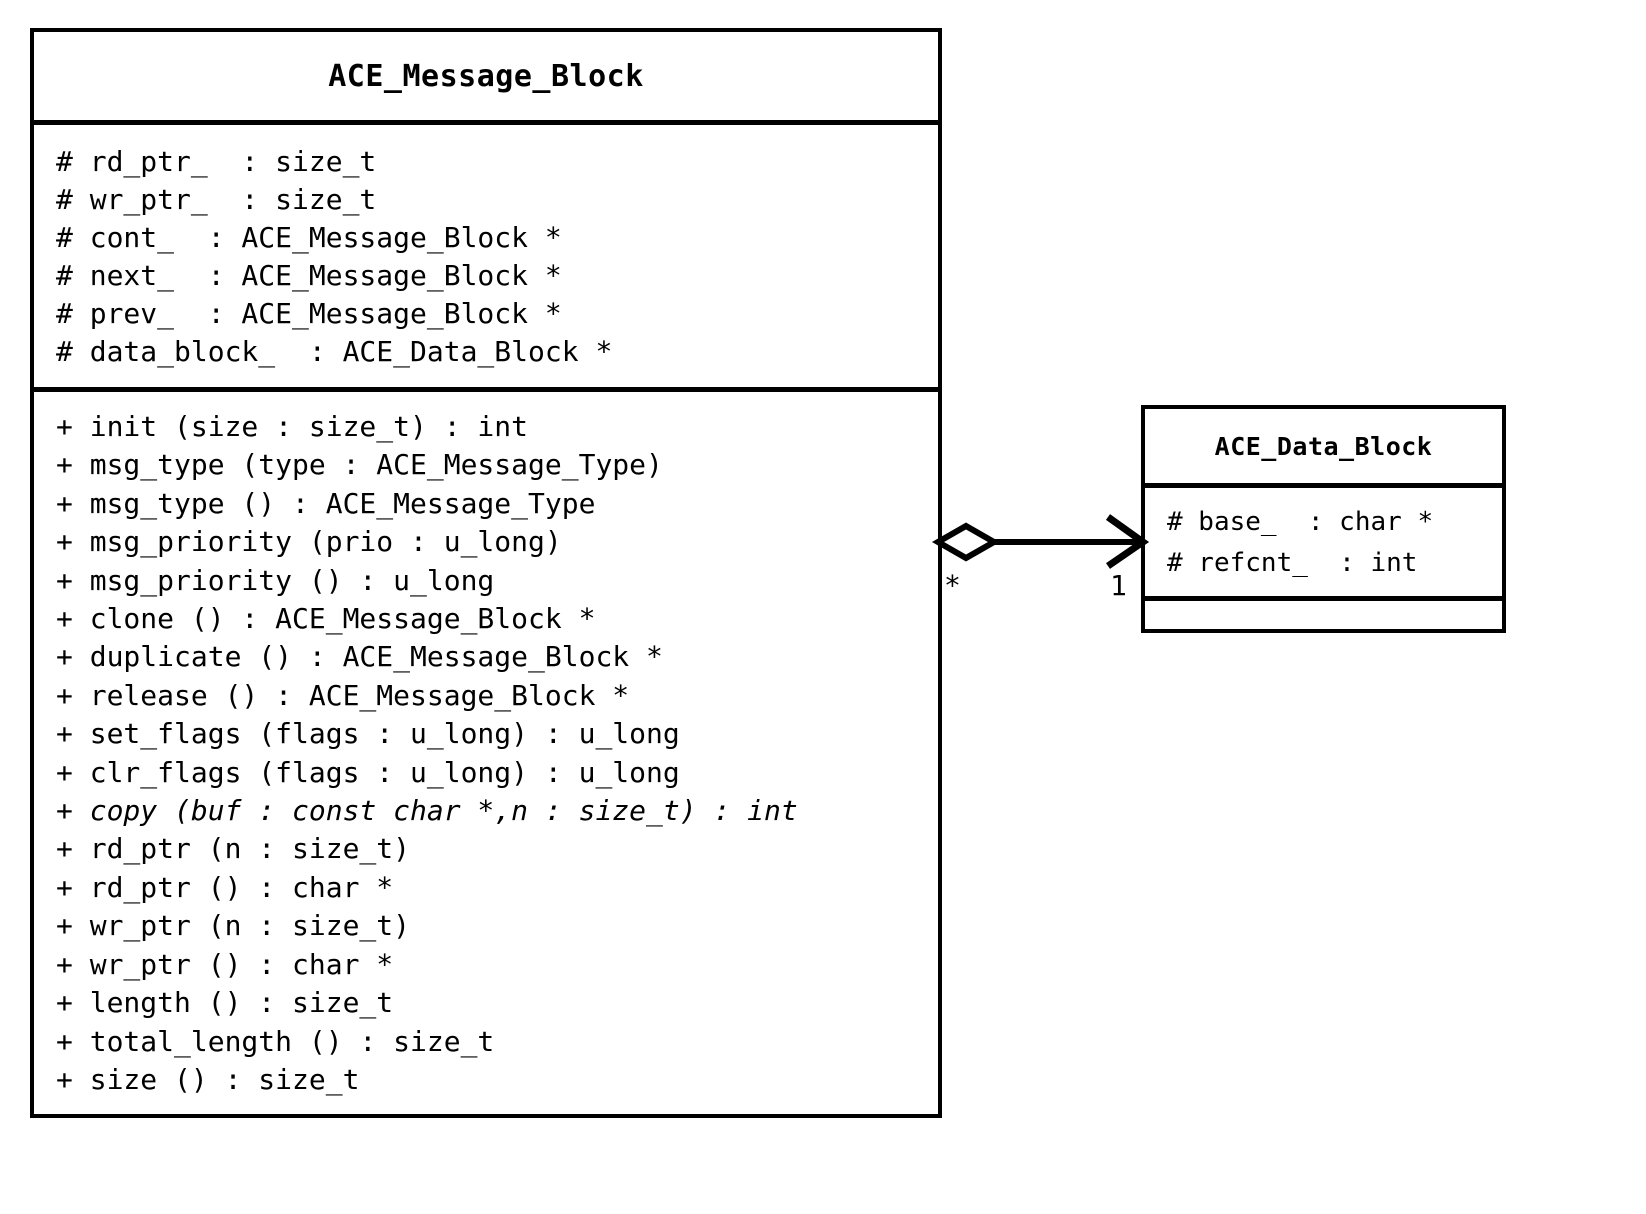  Describe the element at coordinates (1292, 563) in the screenshot. I see `attribute-row: # refcnt_ : int` at that location.